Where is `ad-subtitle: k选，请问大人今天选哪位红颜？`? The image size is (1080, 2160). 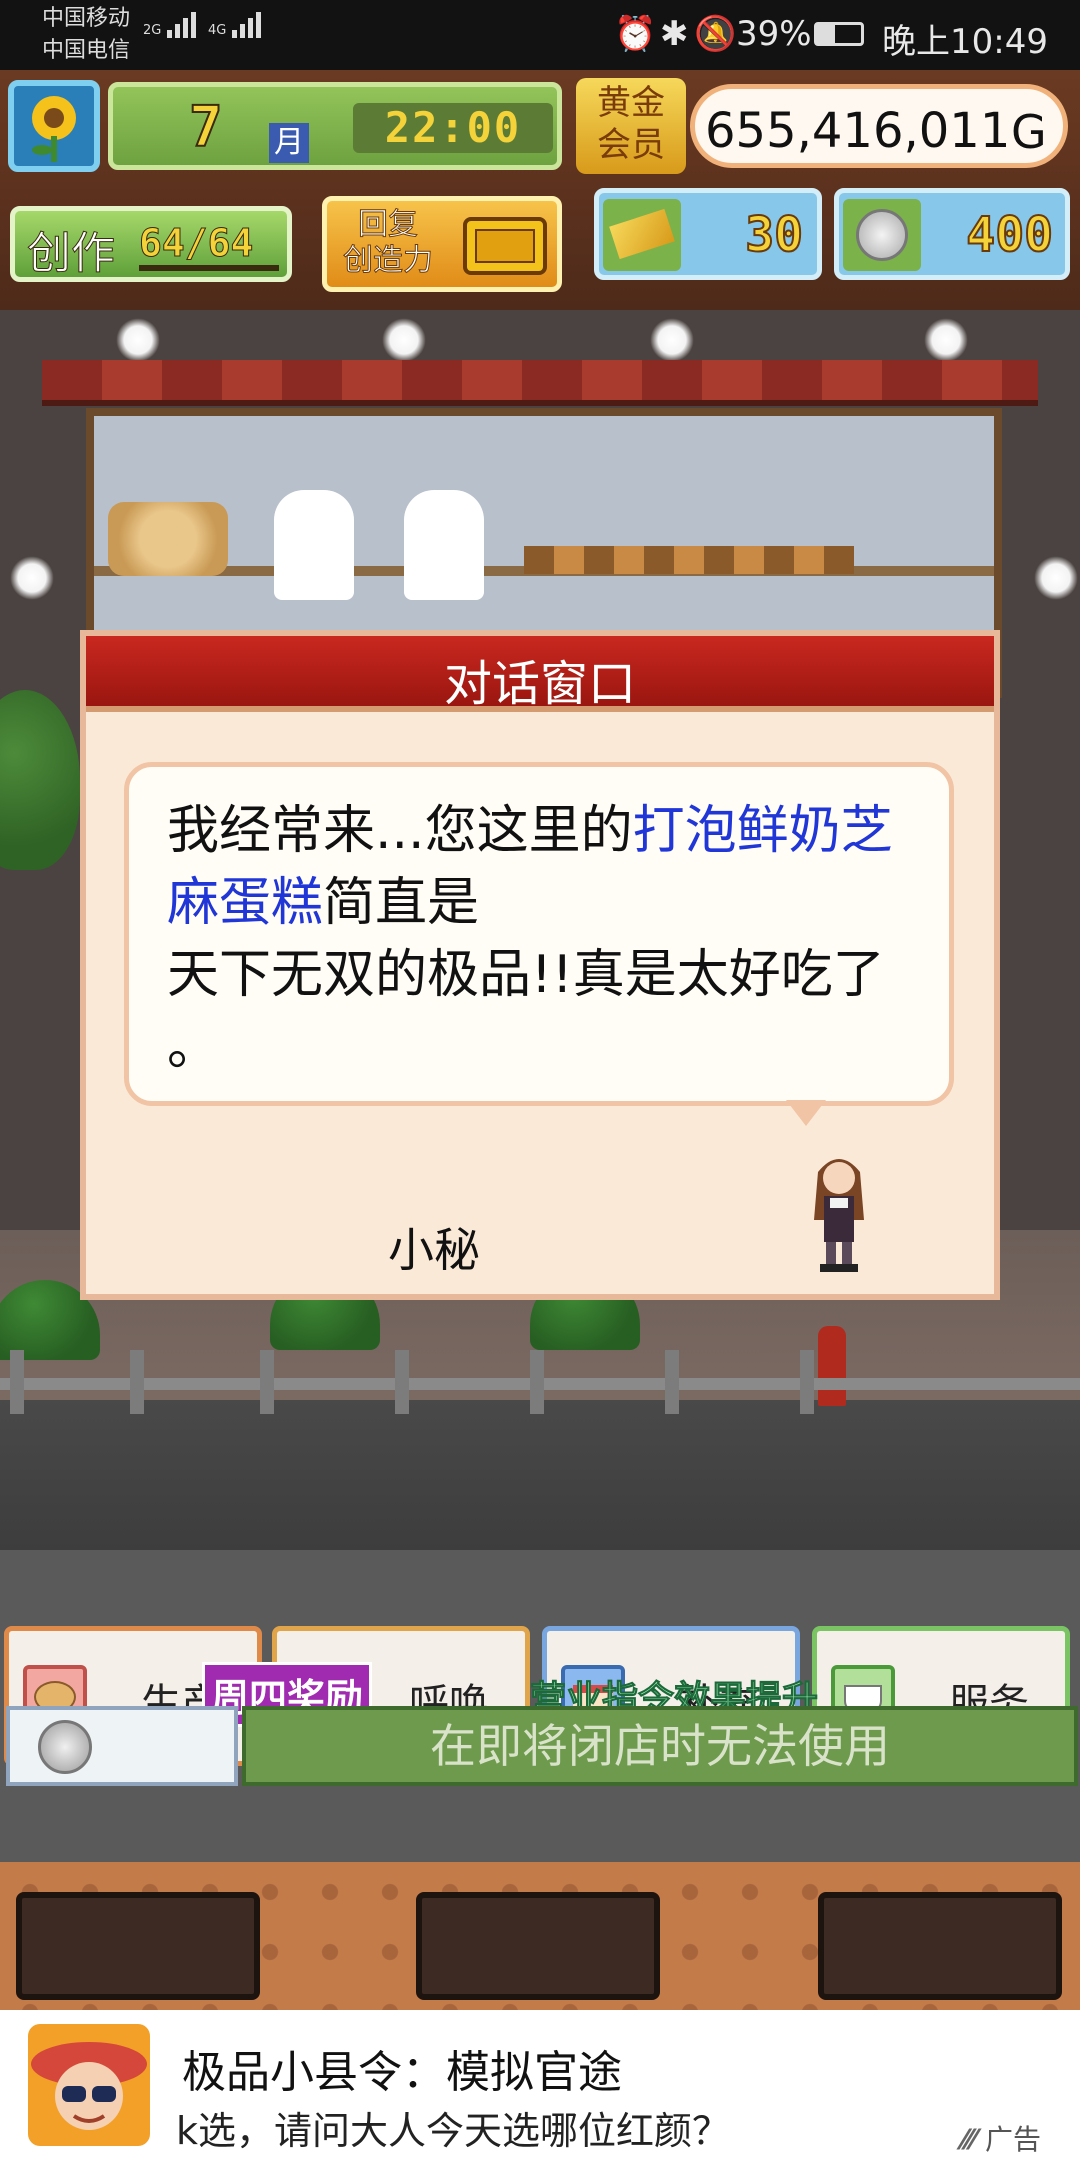 ad-subtitle: k选，请问大人今天选哪位红颜？ is located at coordinates (453, 2131).